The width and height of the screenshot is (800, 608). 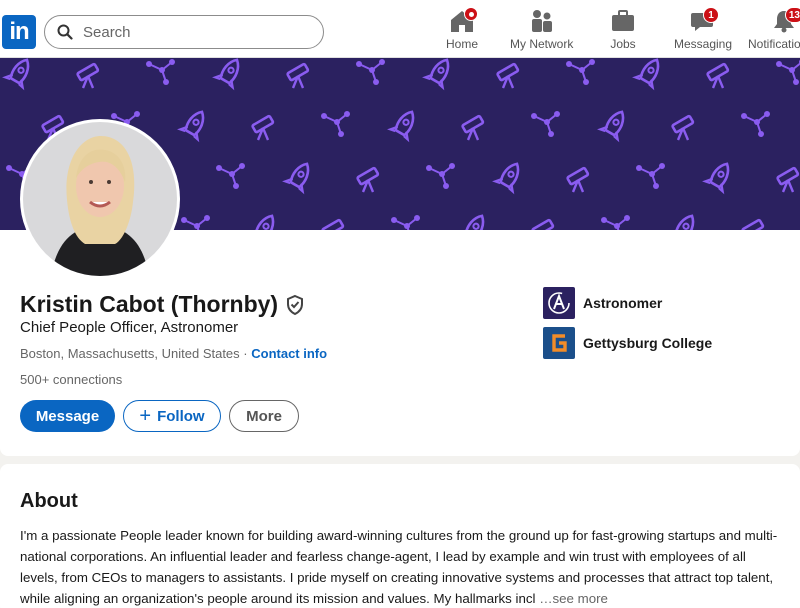 I want to click on more-button: More, so click(x=264, y=416).